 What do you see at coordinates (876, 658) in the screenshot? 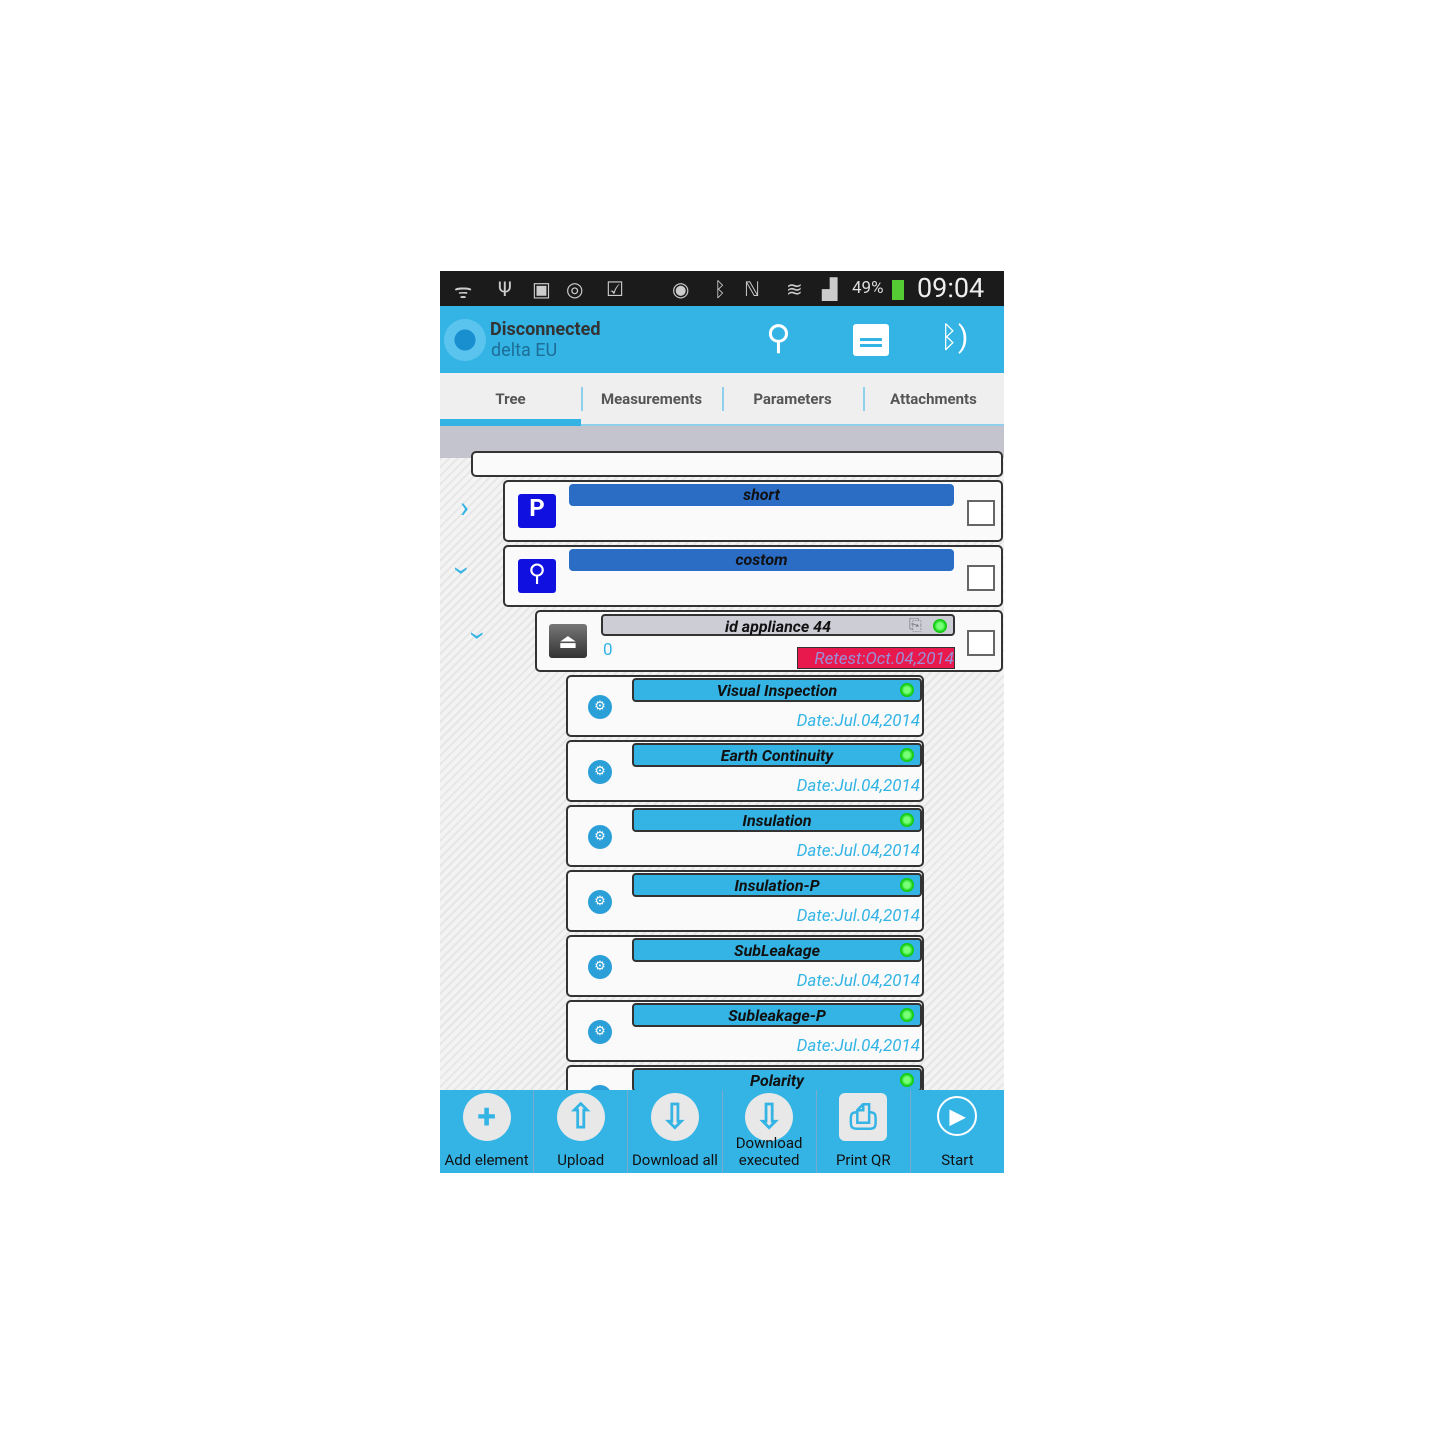
I see `retest-badge: Retest:Oct.04,2014` at bounding box center [876, 658].